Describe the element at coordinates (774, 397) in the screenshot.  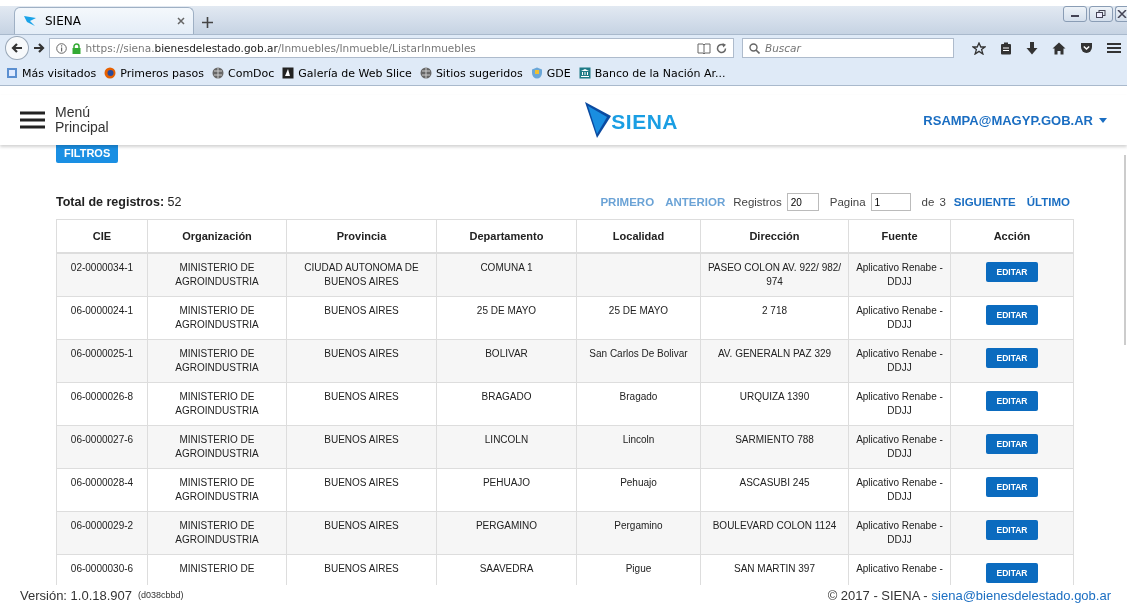
I see `table-cell: URQUIZA 1390` at that location.